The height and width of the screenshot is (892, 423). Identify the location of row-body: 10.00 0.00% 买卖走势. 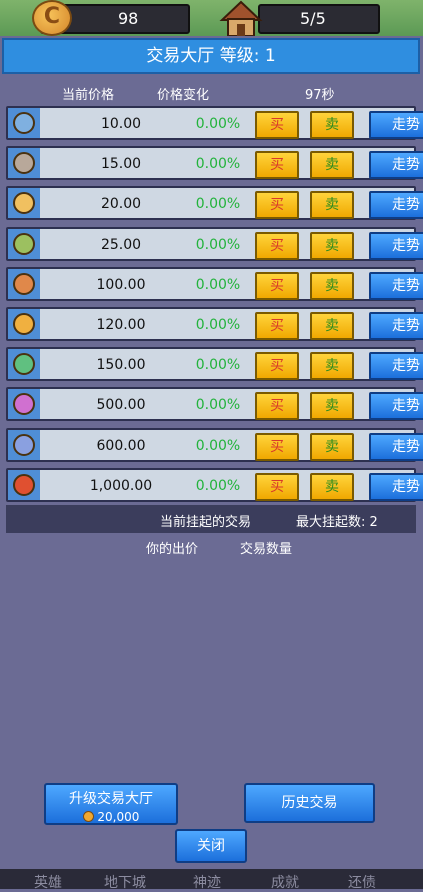
(231, 123).